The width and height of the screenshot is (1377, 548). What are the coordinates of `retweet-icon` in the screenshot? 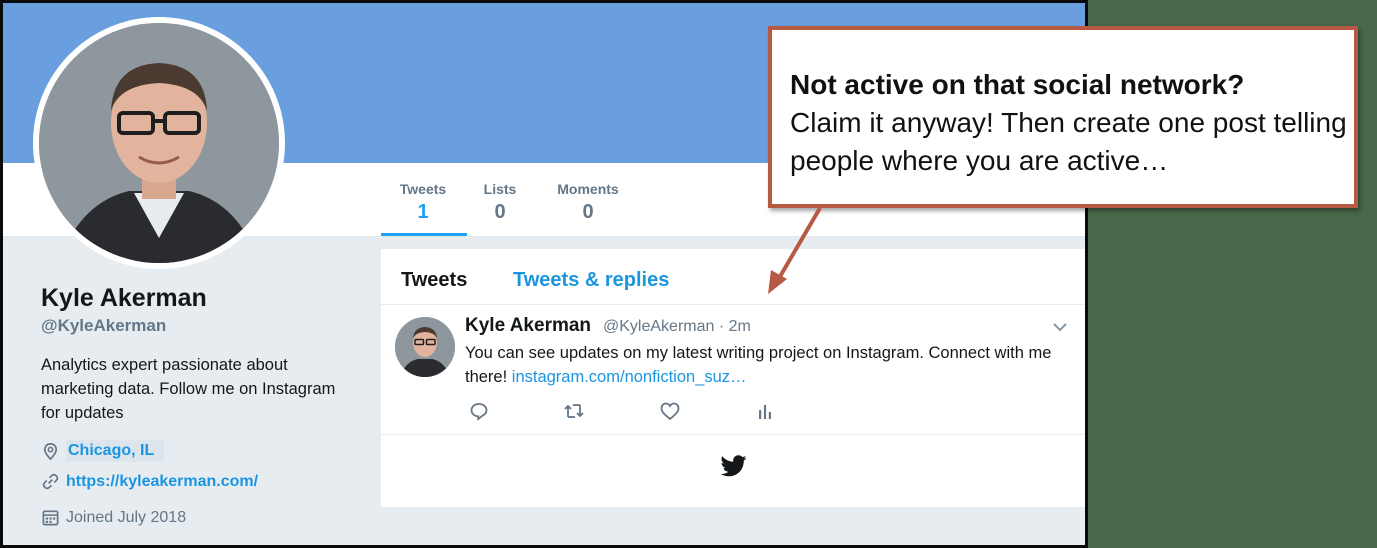 It's located at (574, 411).